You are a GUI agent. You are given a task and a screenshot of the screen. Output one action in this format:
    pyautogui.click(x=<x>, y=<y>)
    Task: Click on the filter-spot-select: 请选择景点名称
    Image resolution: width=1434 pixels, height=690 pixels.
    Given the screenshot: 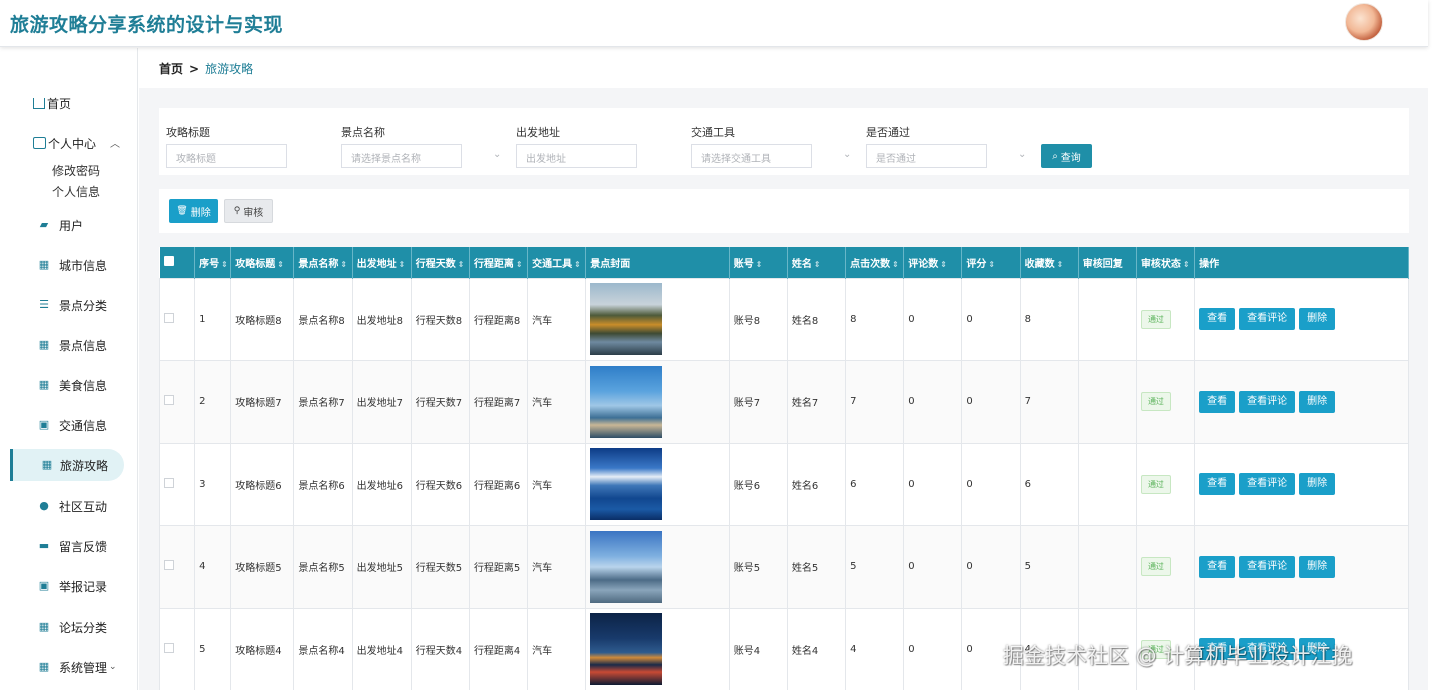 What is the action you would take?
    pyautogui.click(x=401, y=156)
    